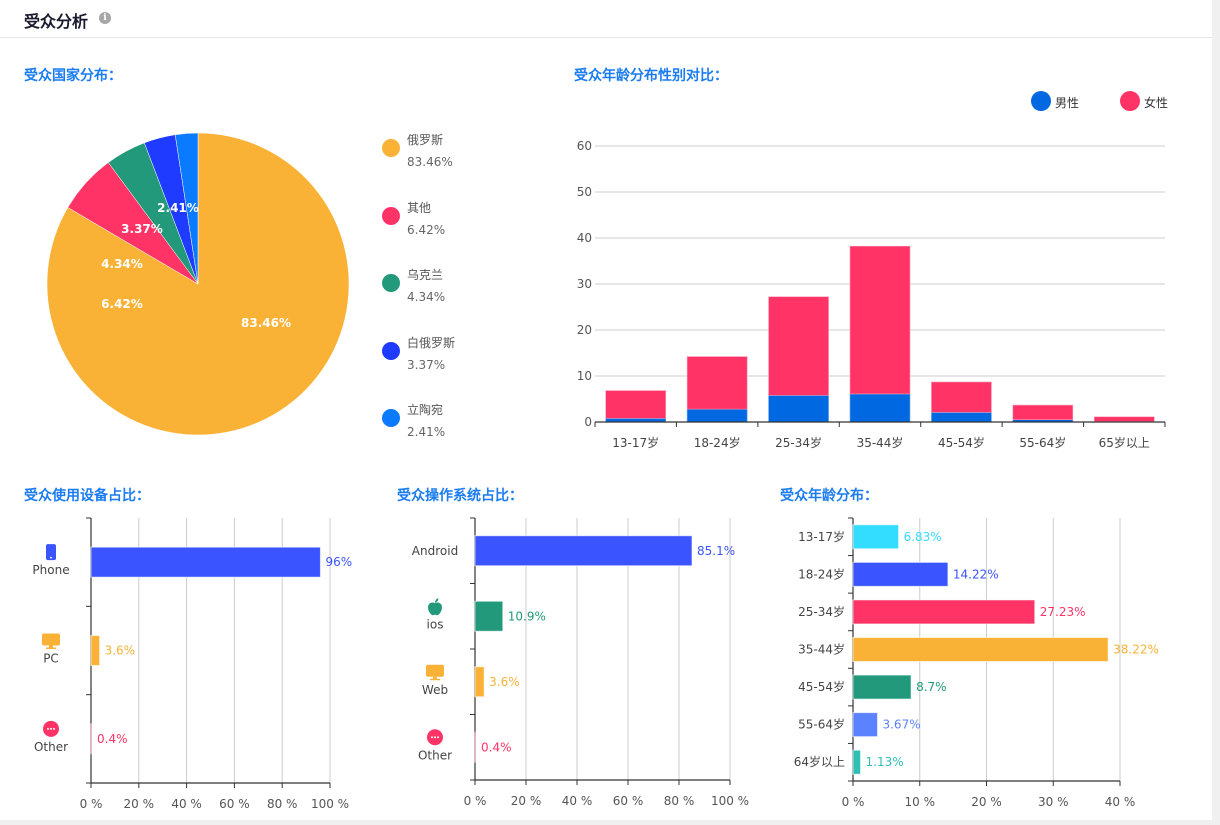 Image resolution: width=1220 pixels, height=825 pixels. Describe the element at coordinates (821, 573) in the screenshot. I see `y-tick-label: 18-24岁` at that location.